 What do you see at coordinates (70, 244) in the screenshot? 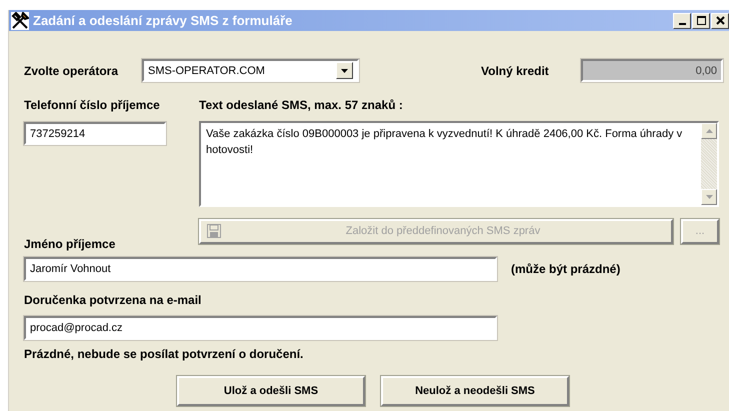
I see `recipient-label: Jméno příjemce` at bounding box center [70, 244].